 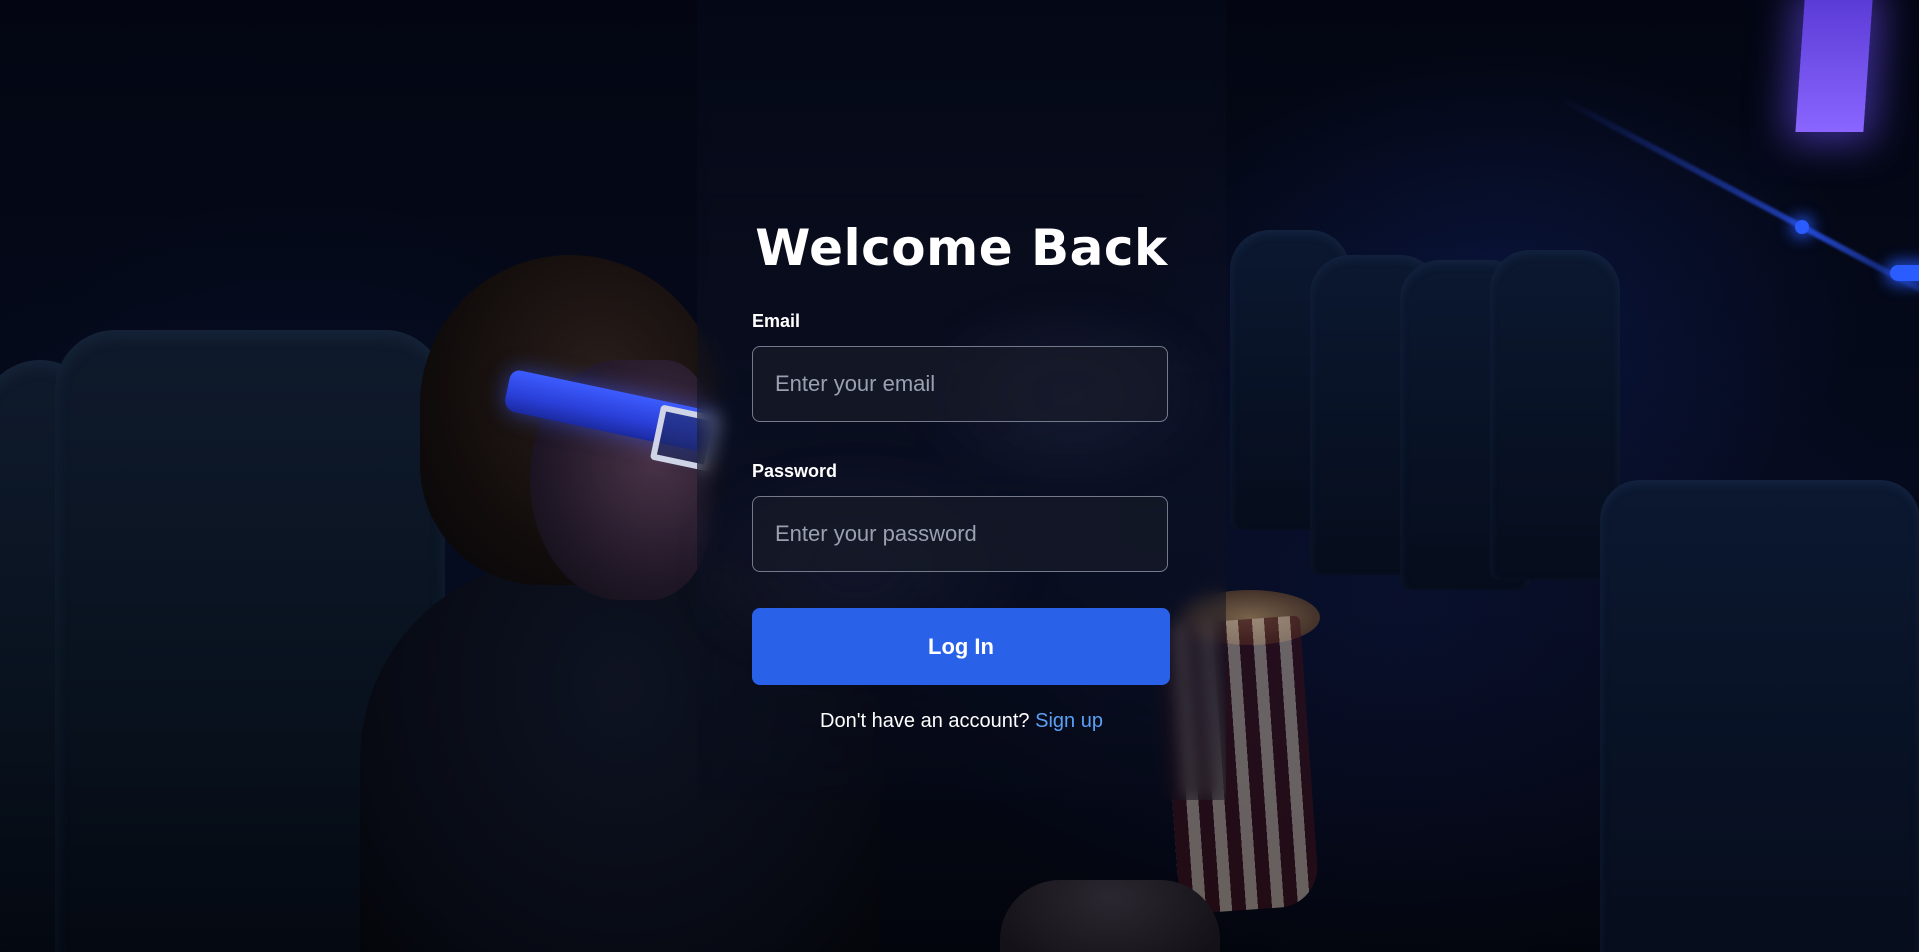 I want to click on signup-prompt-line: Don't have an account? Sign up, so click(x=961, y=721).